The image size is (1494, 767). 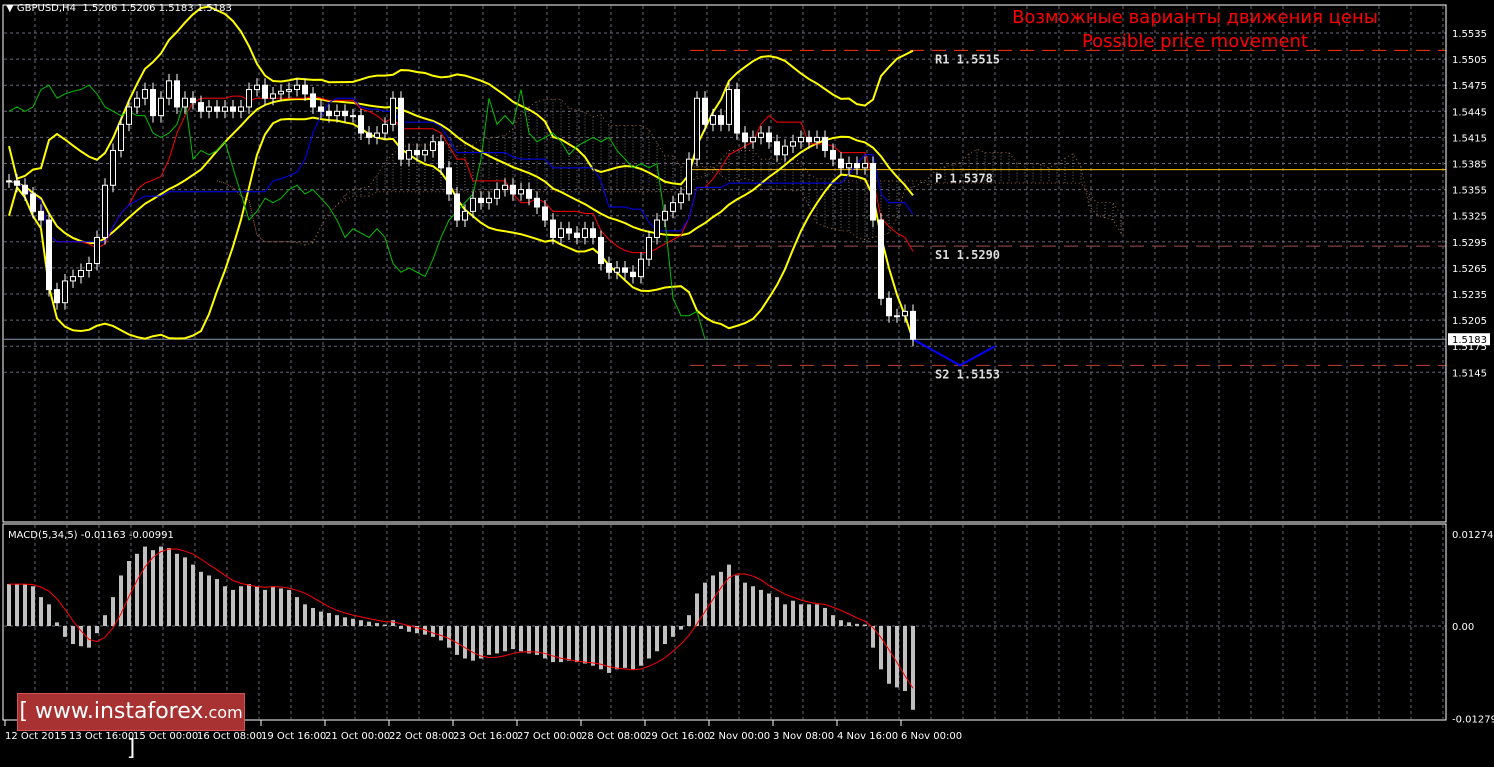 I want to click on annotation-line-en: Possible price movement, so click(x=1195, y=41).